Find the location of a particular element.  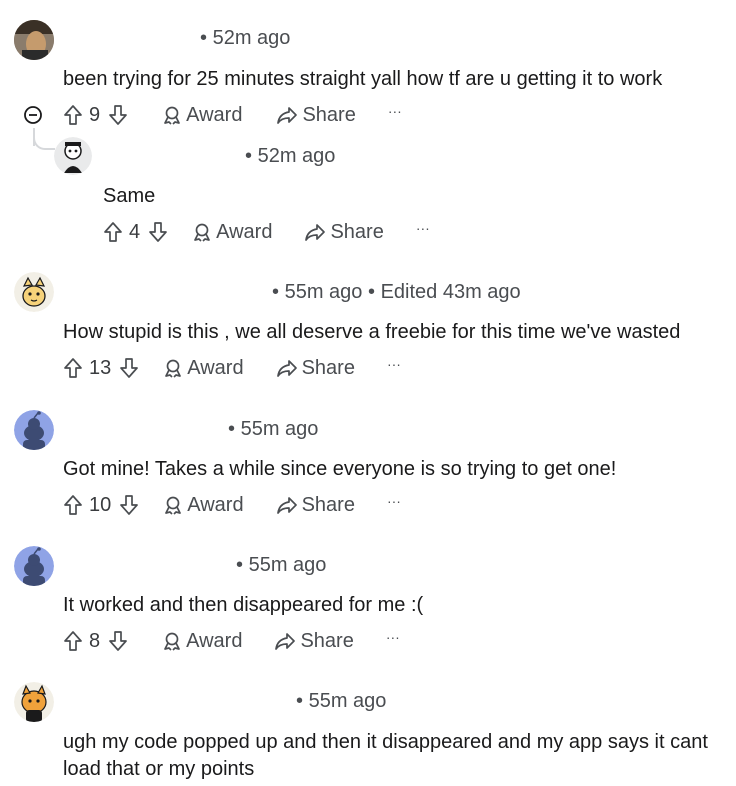

thread-connector is located at coordinates (44, 139).